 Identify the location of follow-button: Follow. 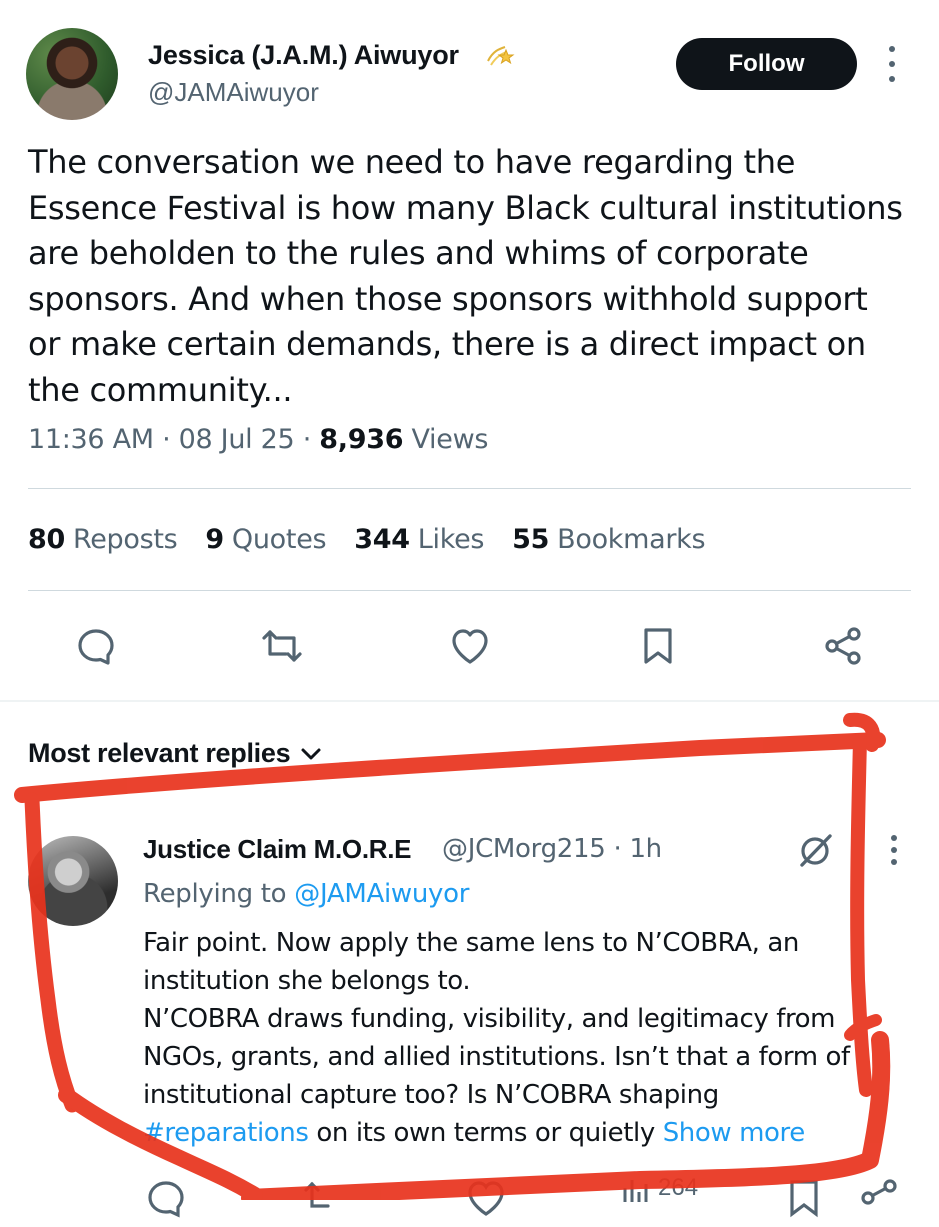
(766, 64).